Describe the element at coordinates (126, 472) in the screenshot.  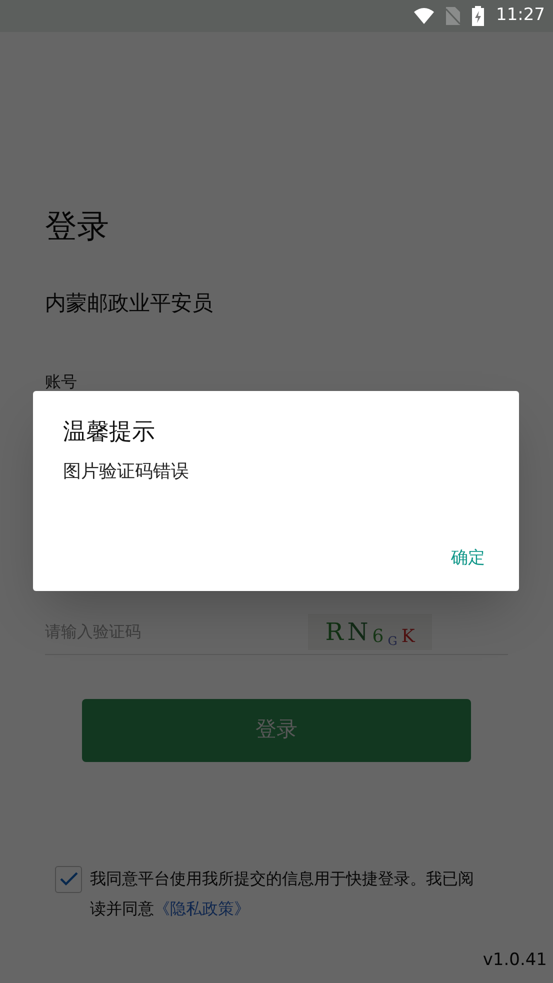
I see `dialog-message: 图片验证码错误` at that location.